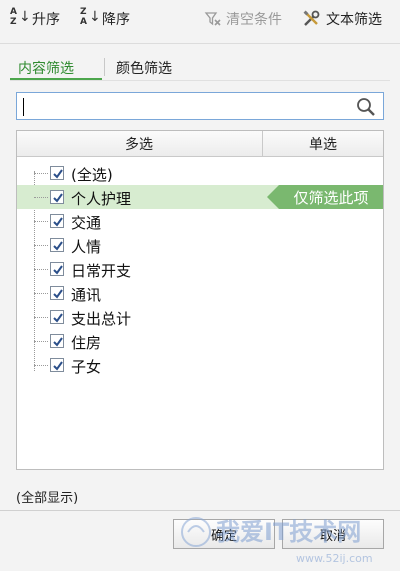 Image resolution: width=400 pixels, height=571 pixels. Describe the element at coordinates (325, 197) in the screenshot. I see `filter-only-this-button: 仅筛选此项` at that location.